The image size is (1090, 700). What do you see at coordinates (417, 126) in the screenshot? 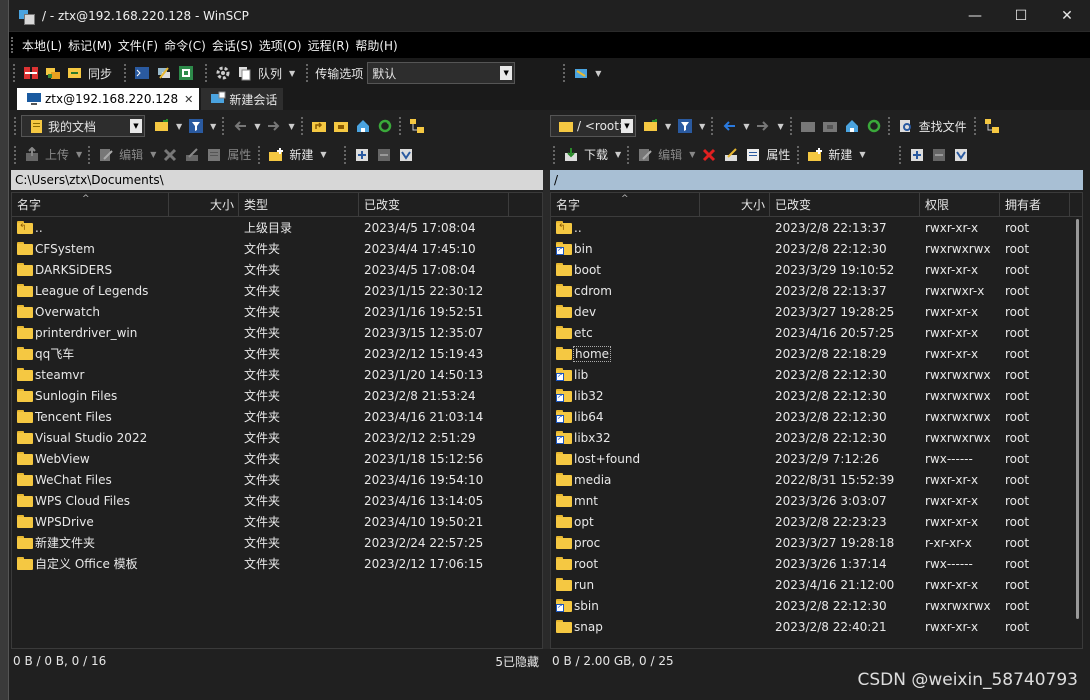
I see `tree-view-icon` at bounding box center [417, 126].